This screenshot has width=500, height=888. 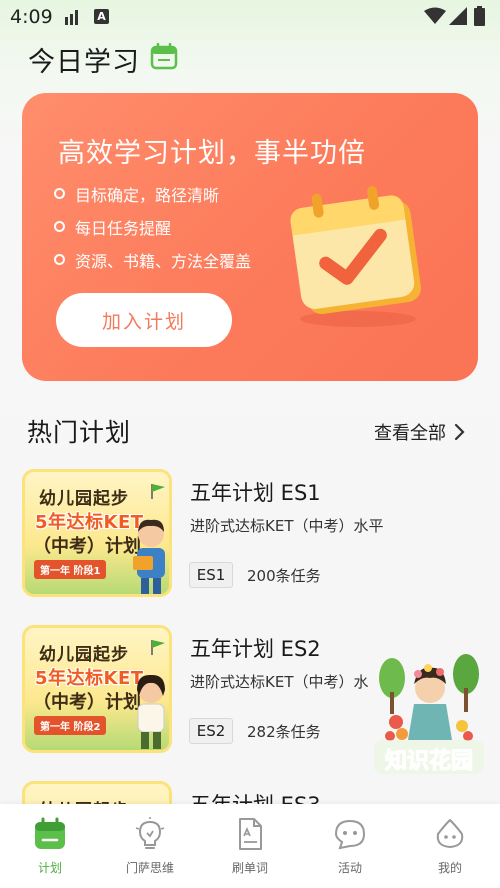 I want to click on hero-bullet: 目标确定，路径清晰, so click(x=152, y=193).